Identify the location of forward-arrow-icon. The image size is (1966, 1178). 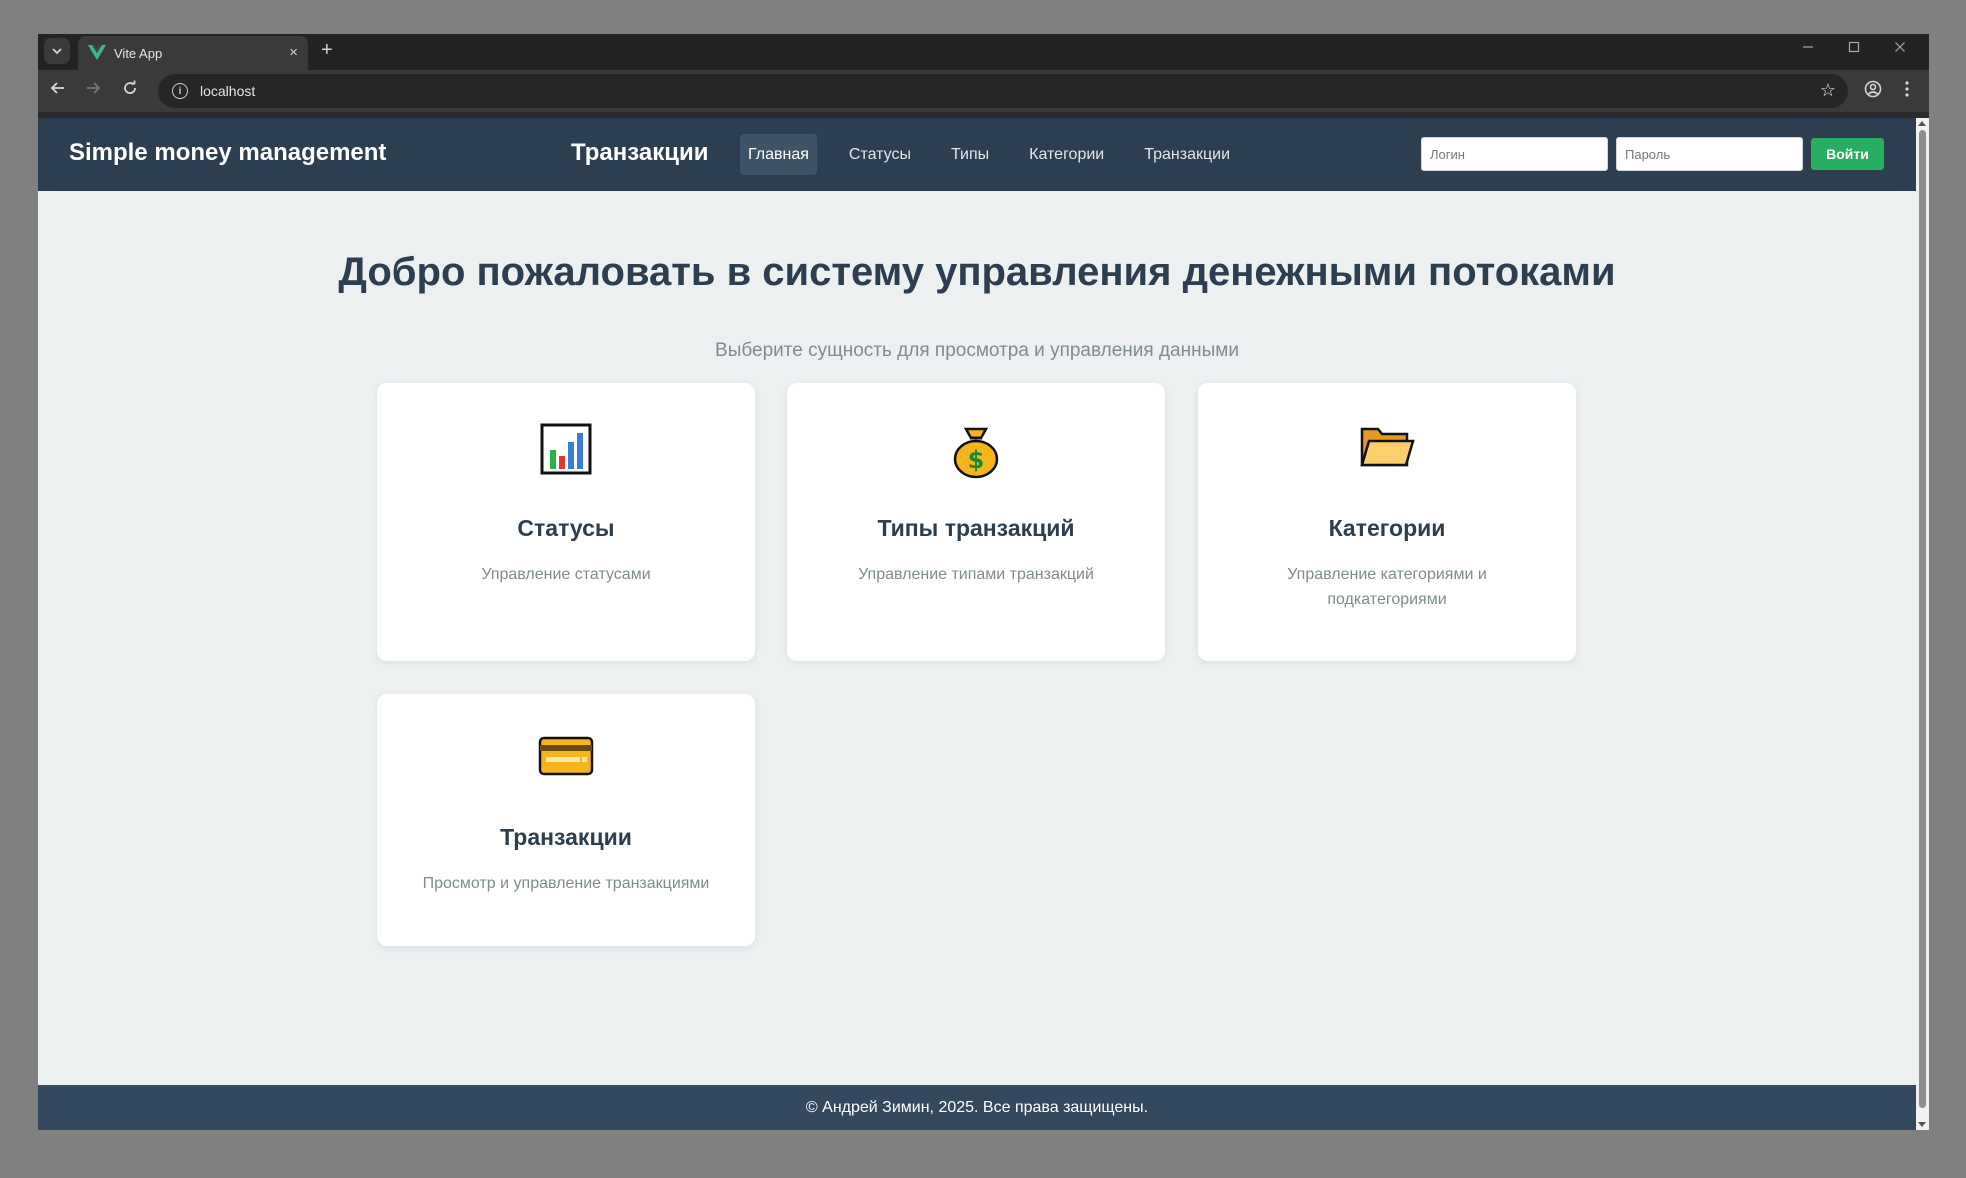
(93, 90).